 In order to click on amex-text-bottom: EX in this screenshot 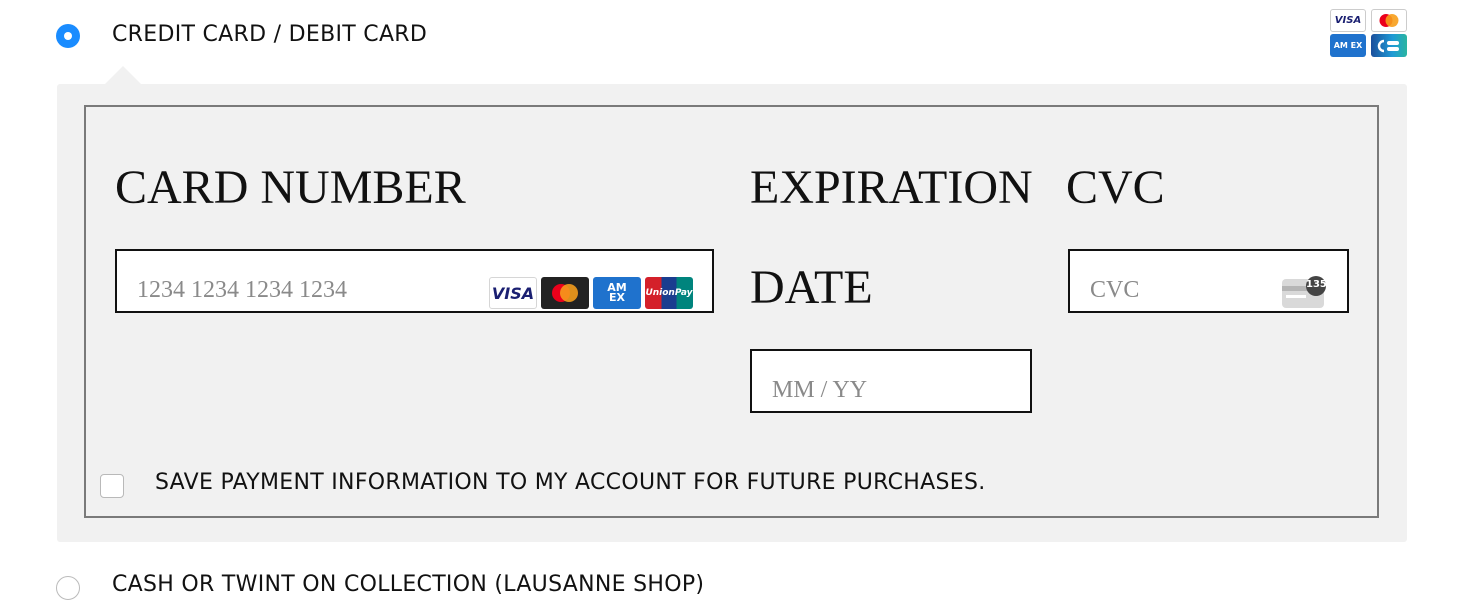, I will do `click(617, 297)`.